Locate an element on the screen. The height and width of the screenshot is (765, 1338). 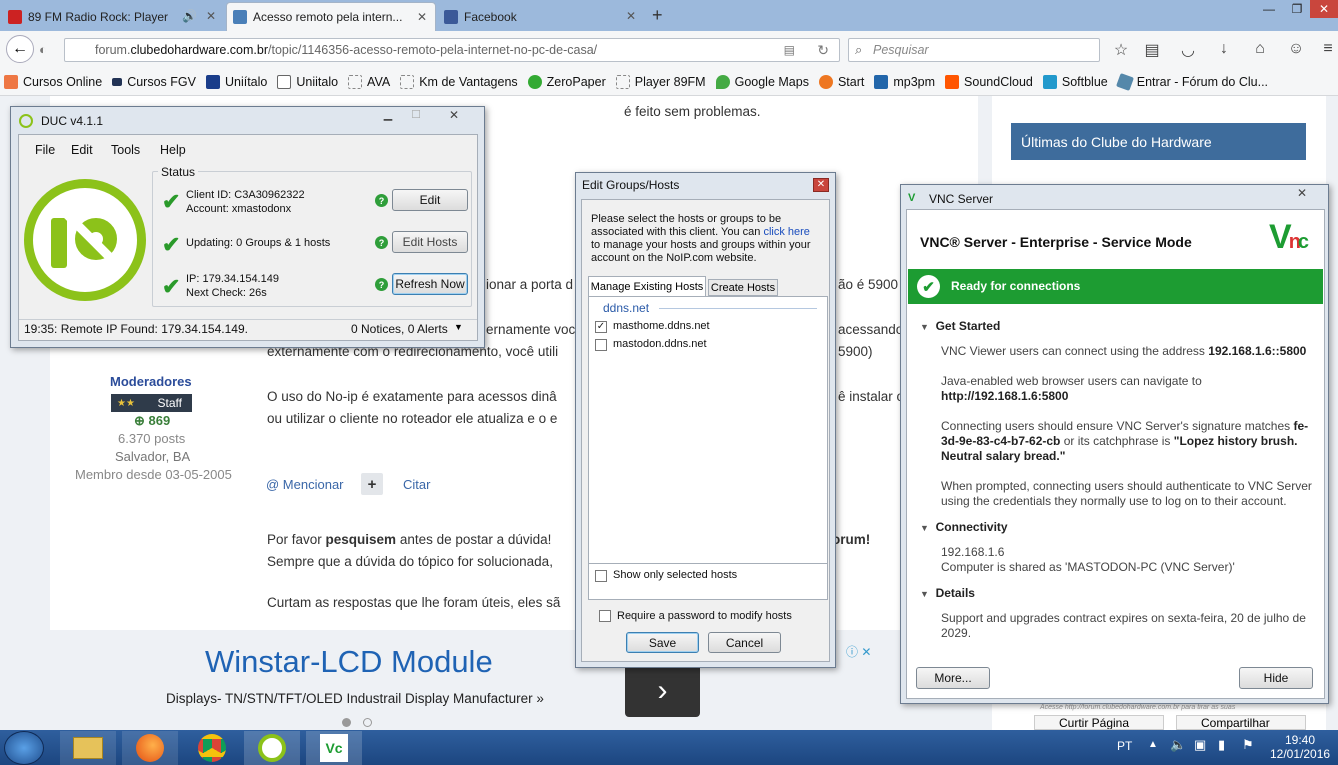
volume-icon: 🔈 is located at coordinates (1178, 745).